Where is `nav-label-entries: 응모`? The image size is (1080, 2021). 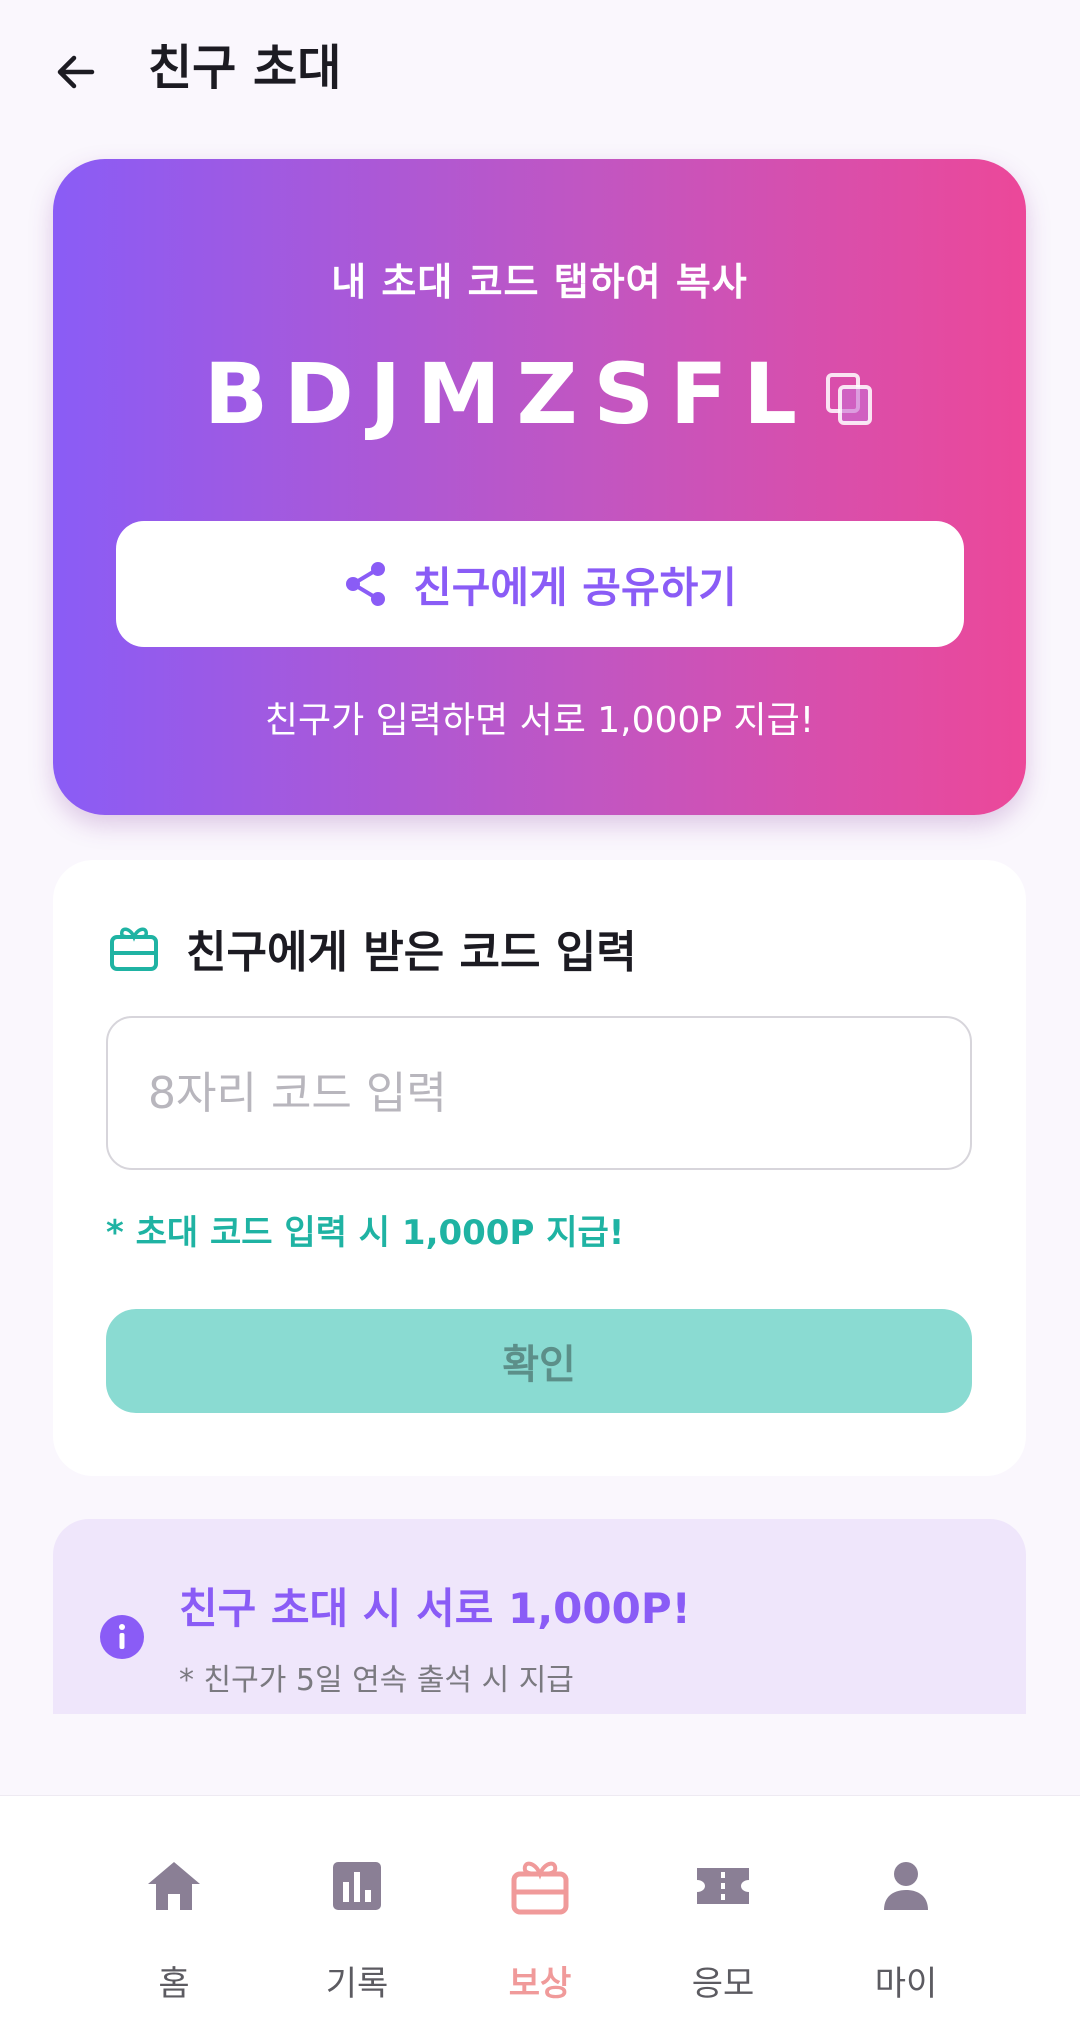
nav-label-entries: 응모 is located at coordinates (723, 1984).